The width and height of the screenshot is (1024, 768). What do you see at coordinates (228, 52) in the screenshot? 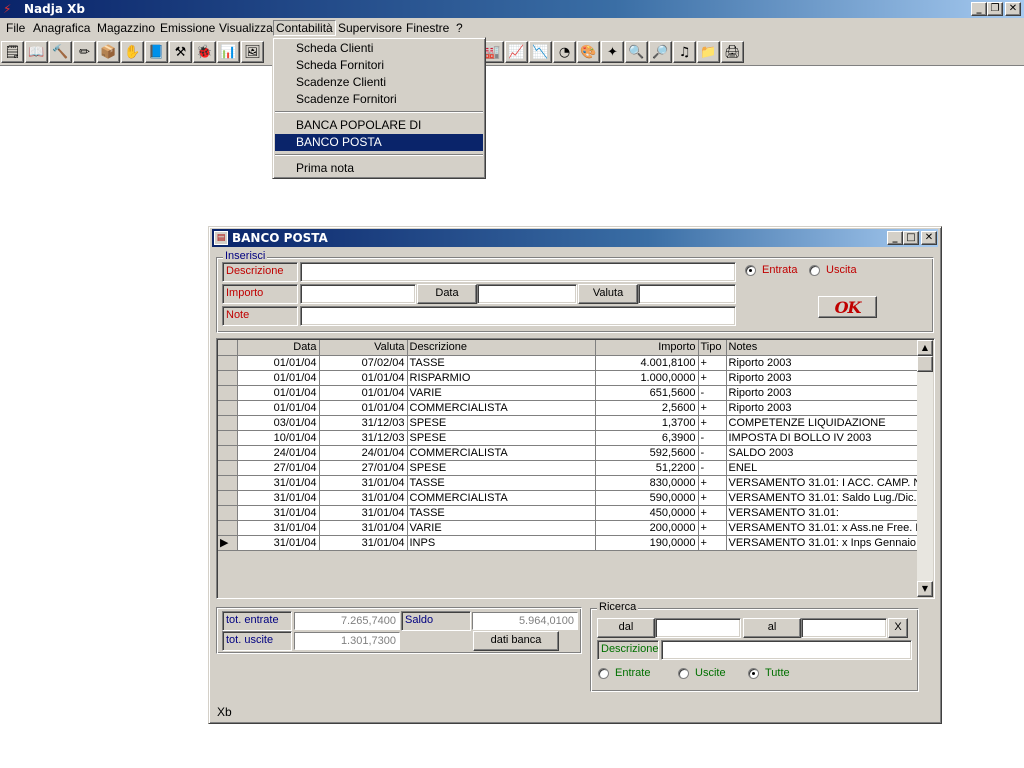
I see `bar-chart-icon: 📊` at bounding box center [228, 52].